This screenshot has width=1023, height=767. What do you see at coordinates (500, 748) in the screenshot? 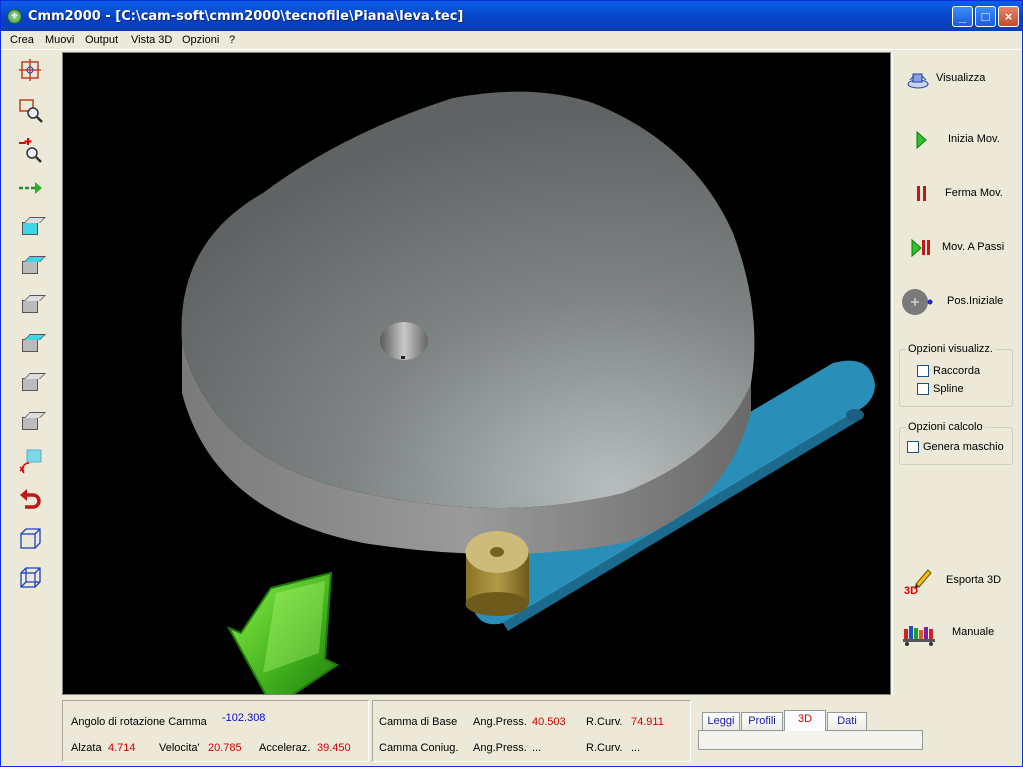
I see `ang-press-coniug-label: Ang.Press.` at bounding box center [500, 748].